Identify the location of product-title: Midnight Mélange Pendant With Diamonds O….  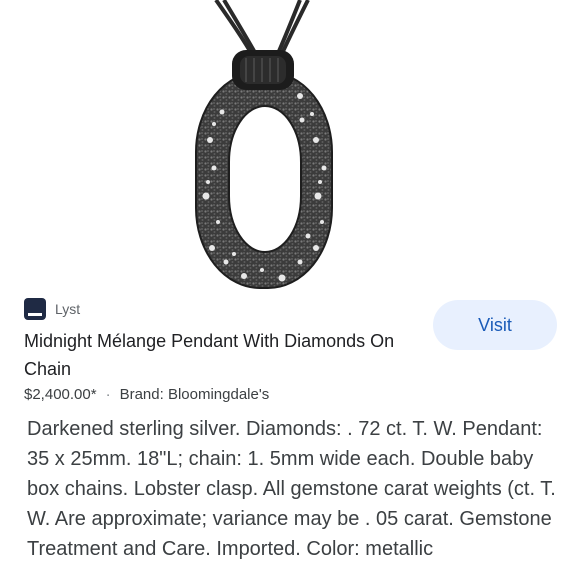
(224, 355).